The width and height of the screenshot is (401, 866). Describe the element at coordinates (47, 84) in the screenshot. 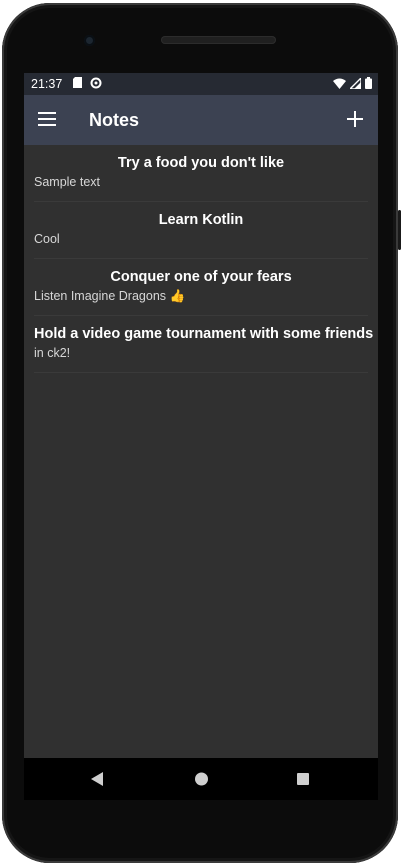

I see `status-time: 21:37` at that location.